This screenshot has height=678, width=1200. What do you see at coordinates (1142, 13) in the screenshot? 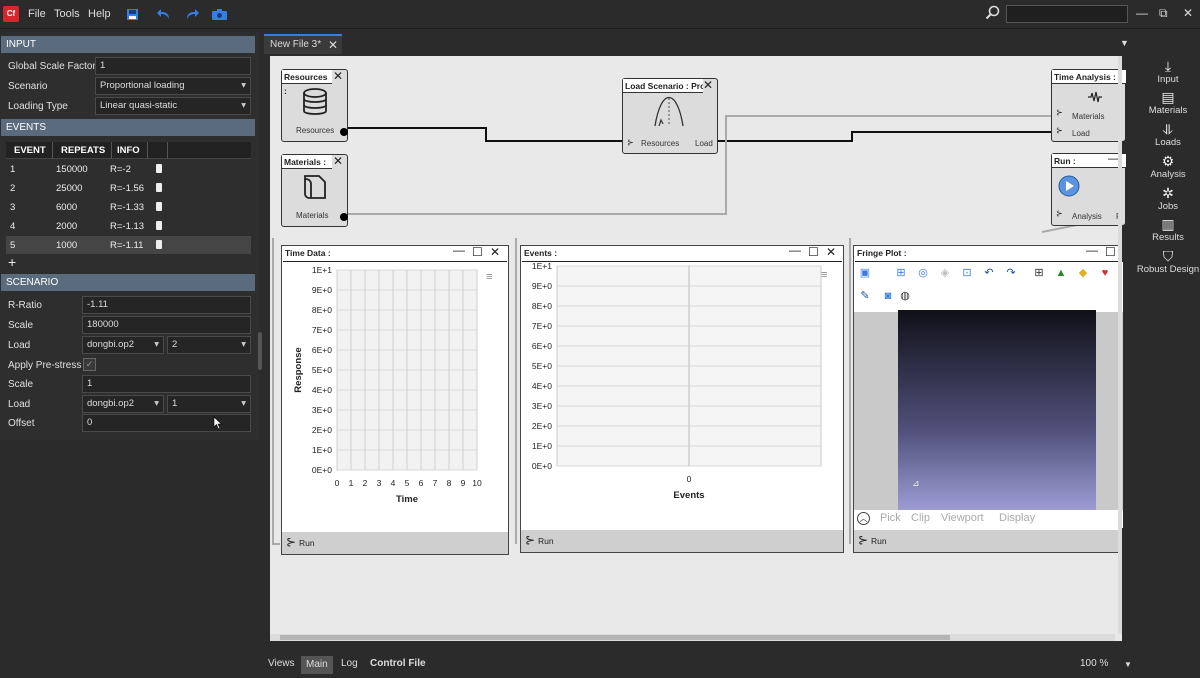
I see `minimize-button: —` at bounding box center [1142, 13].